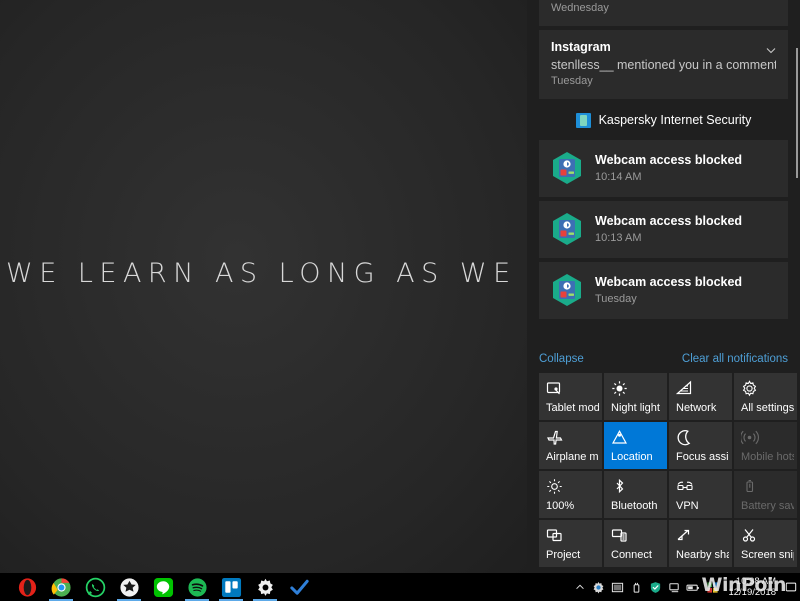  I want to click on spotify-icon, so click(197, 587).